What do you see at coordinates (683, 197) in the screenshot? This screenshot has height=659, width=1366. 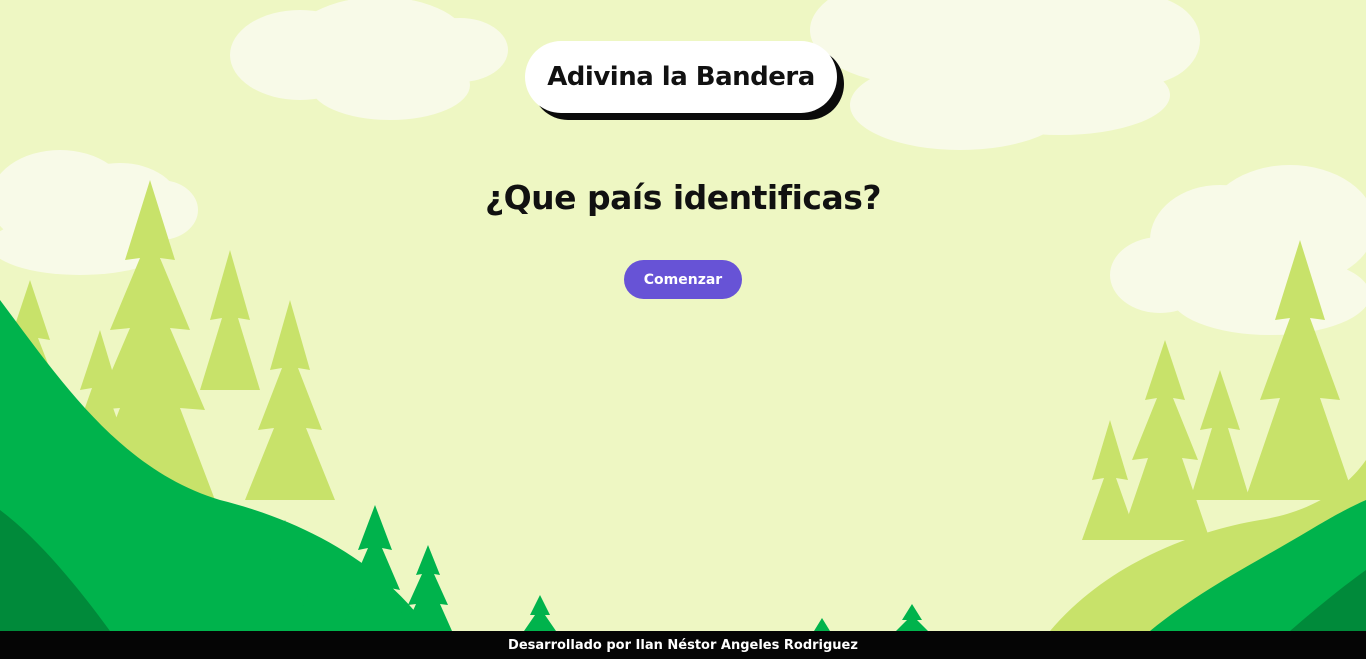 I see `question-heading: ¿Que país identificas?` at bounding box center [683, 197].